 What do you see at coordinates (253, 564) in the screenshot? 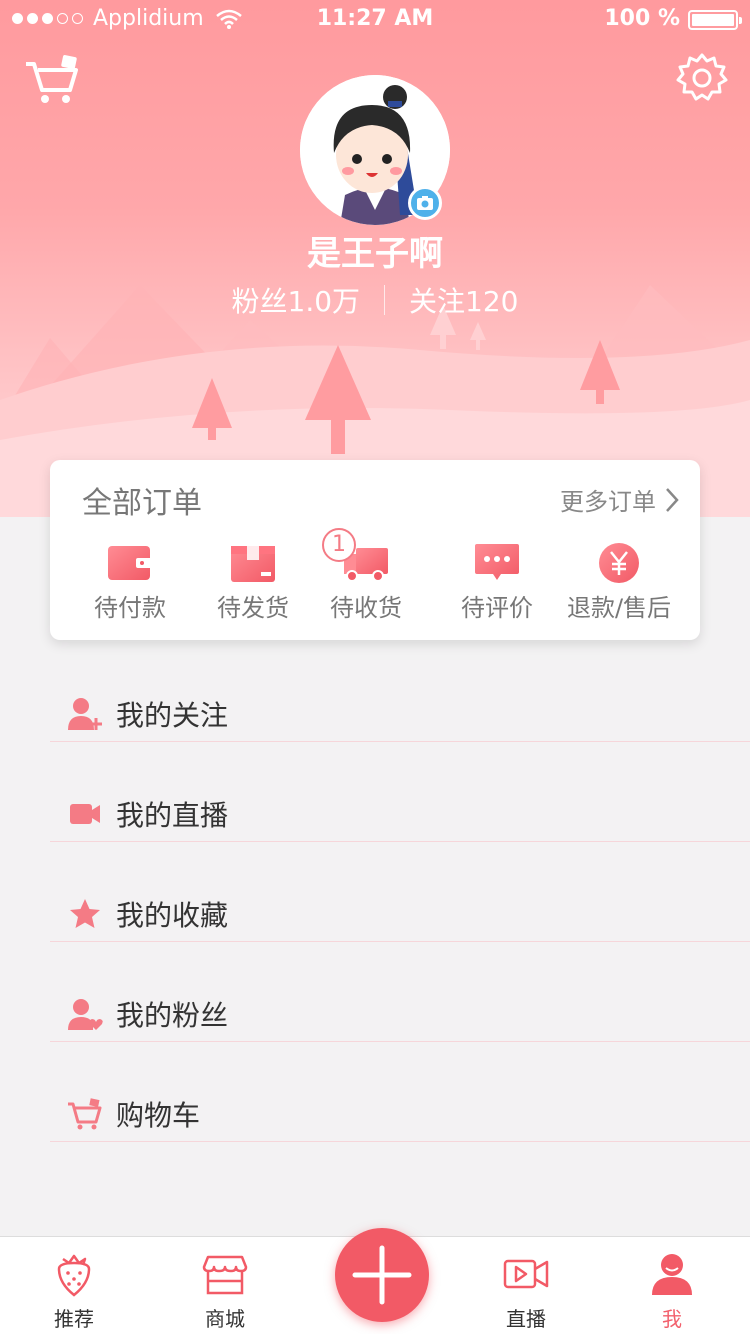
I see `package-icon` at bounding box center [253, 564].